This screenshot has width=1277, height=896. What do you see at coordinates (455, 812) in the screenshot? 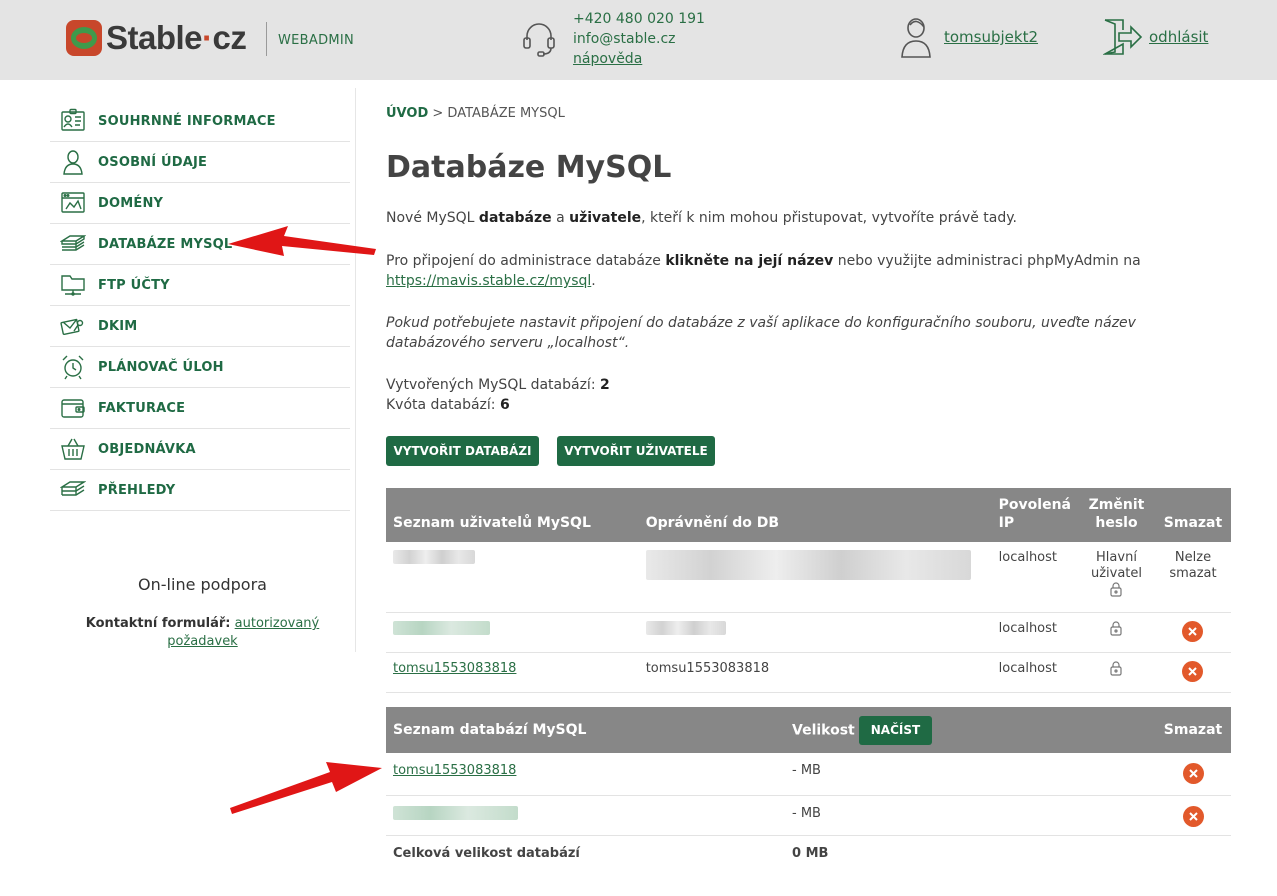
I see `redacted-database-link` at bounding box center [455, 812].